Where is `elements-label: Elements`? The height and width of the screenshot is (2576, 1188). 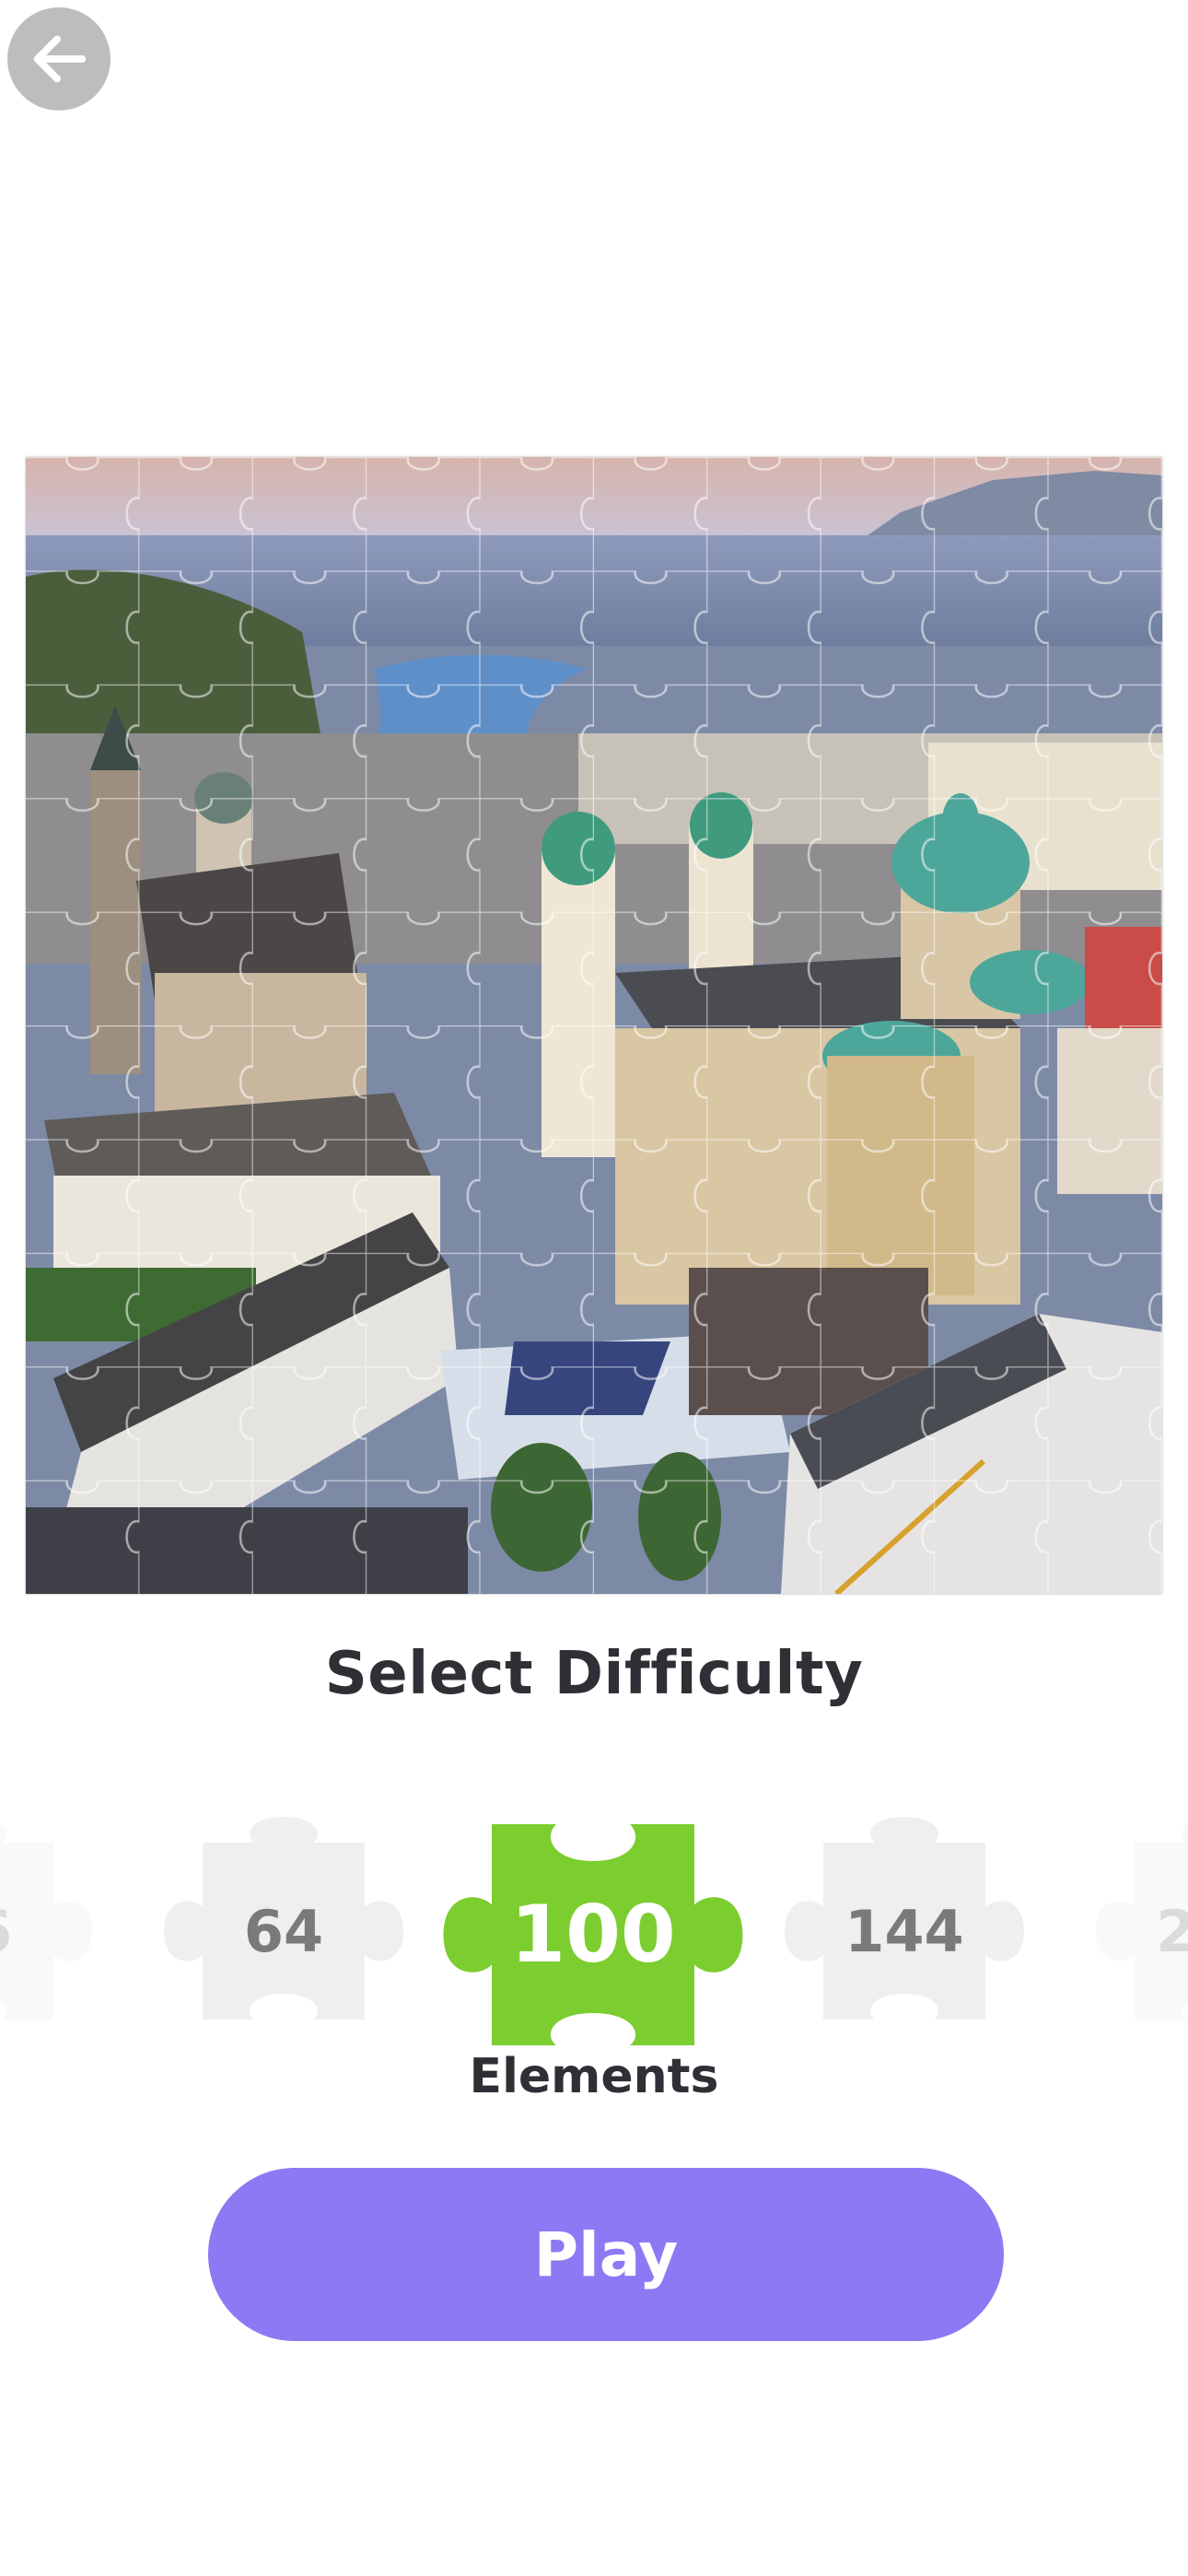
elements-label: Elements is located at coordinates (594, 2076).